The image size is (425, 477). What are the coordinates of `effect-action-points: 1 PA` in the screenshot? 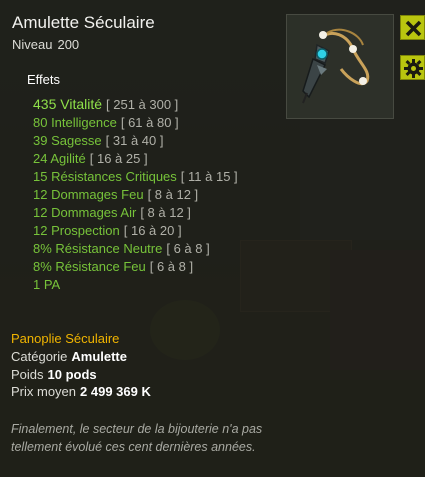 It's located at (153, 285).